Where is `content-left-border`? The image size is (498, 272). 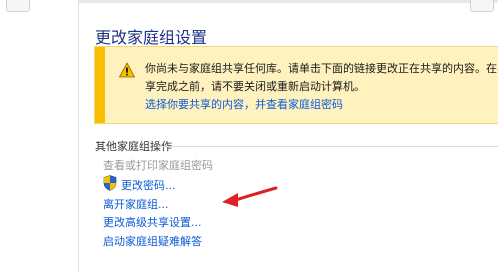 content-left-border is located at coordinates (78, 136).